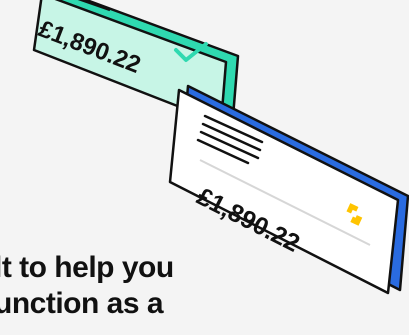 The height and width of the screenshot is (335, 409). Describe the element at coordinates (87, 267) in the screenshot. I see `heading-line-1: lt to help you` at that location.